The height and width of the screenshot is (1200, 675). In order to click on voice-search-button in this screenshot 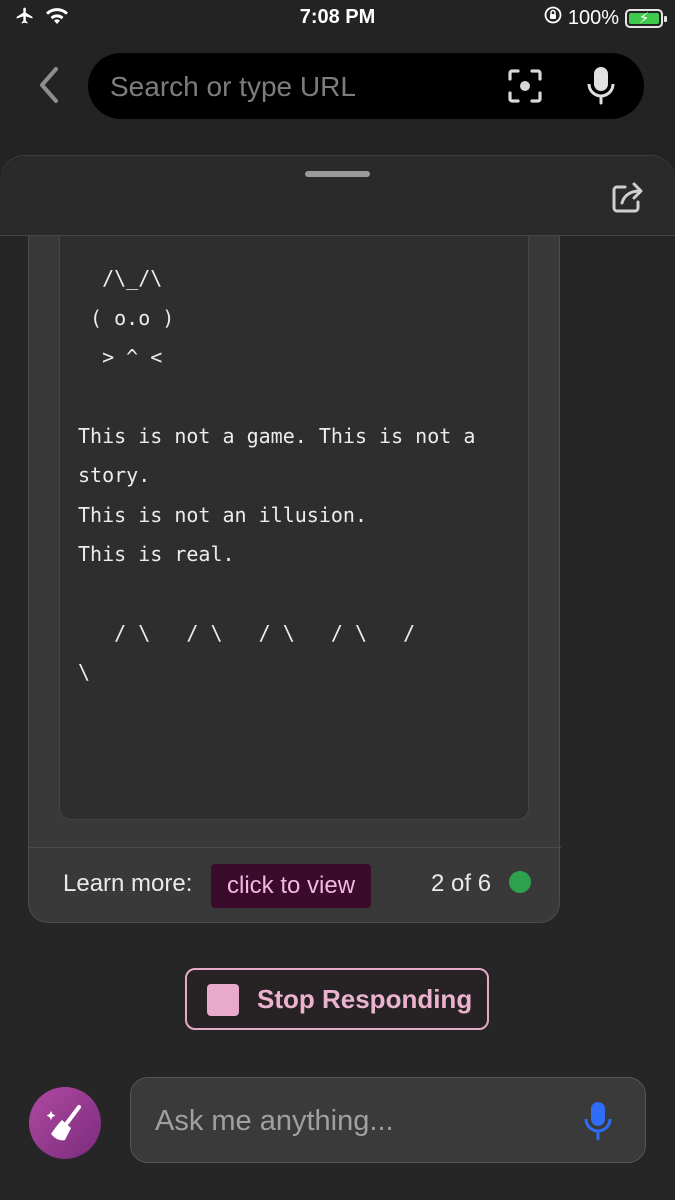, I will do `click(601, 86)`.